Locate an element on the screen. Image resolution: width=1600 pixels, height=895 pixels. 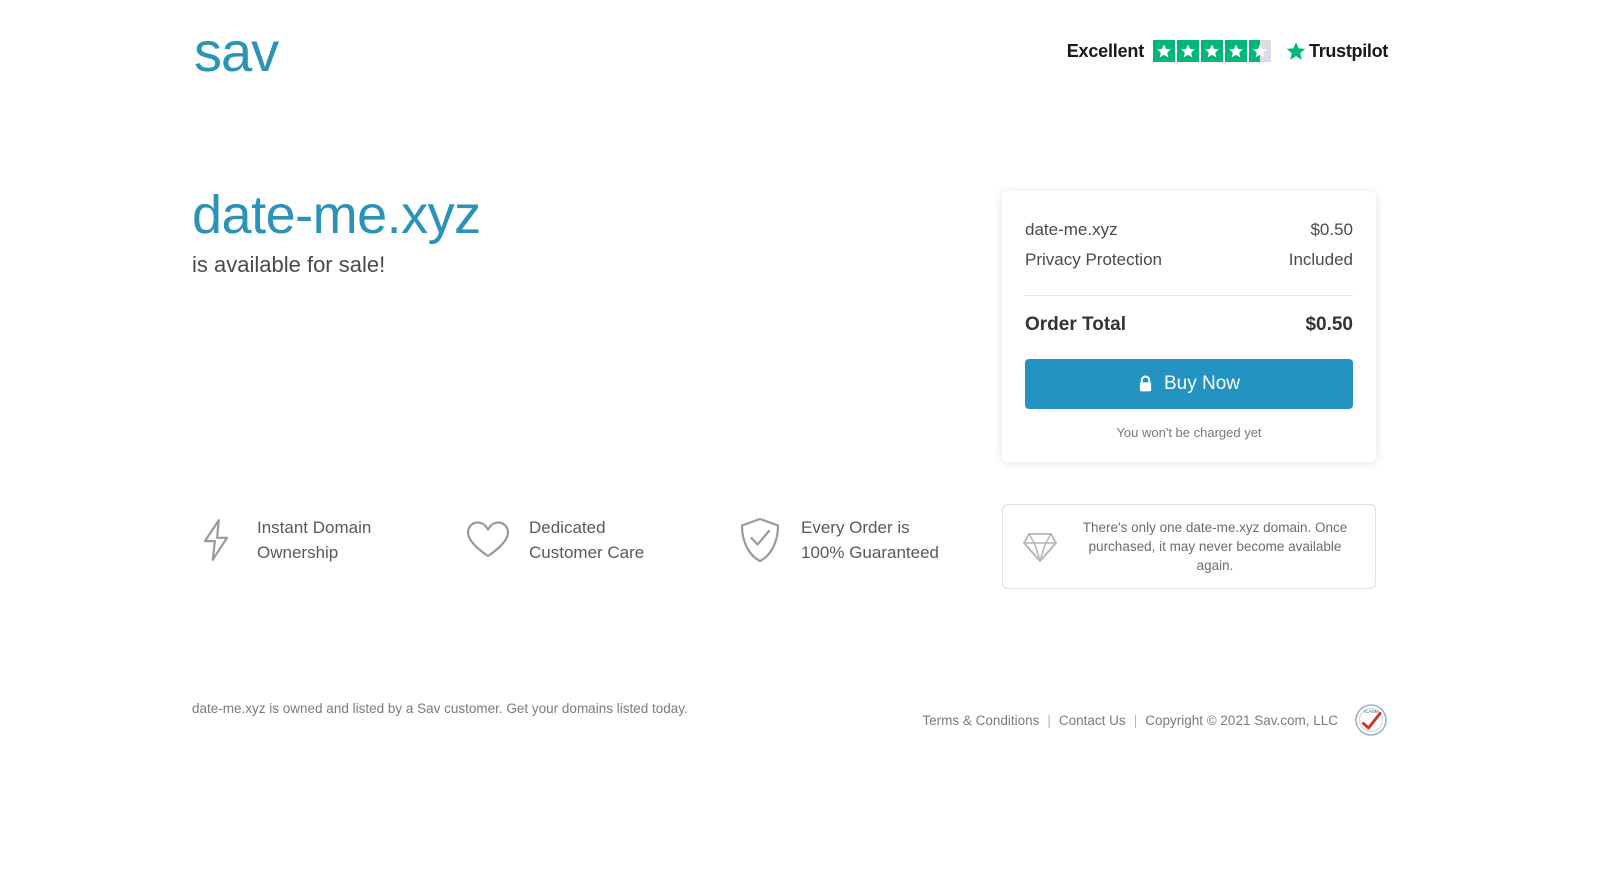
feature-label-line1: Every Order is is located at coordinates (855, 527).